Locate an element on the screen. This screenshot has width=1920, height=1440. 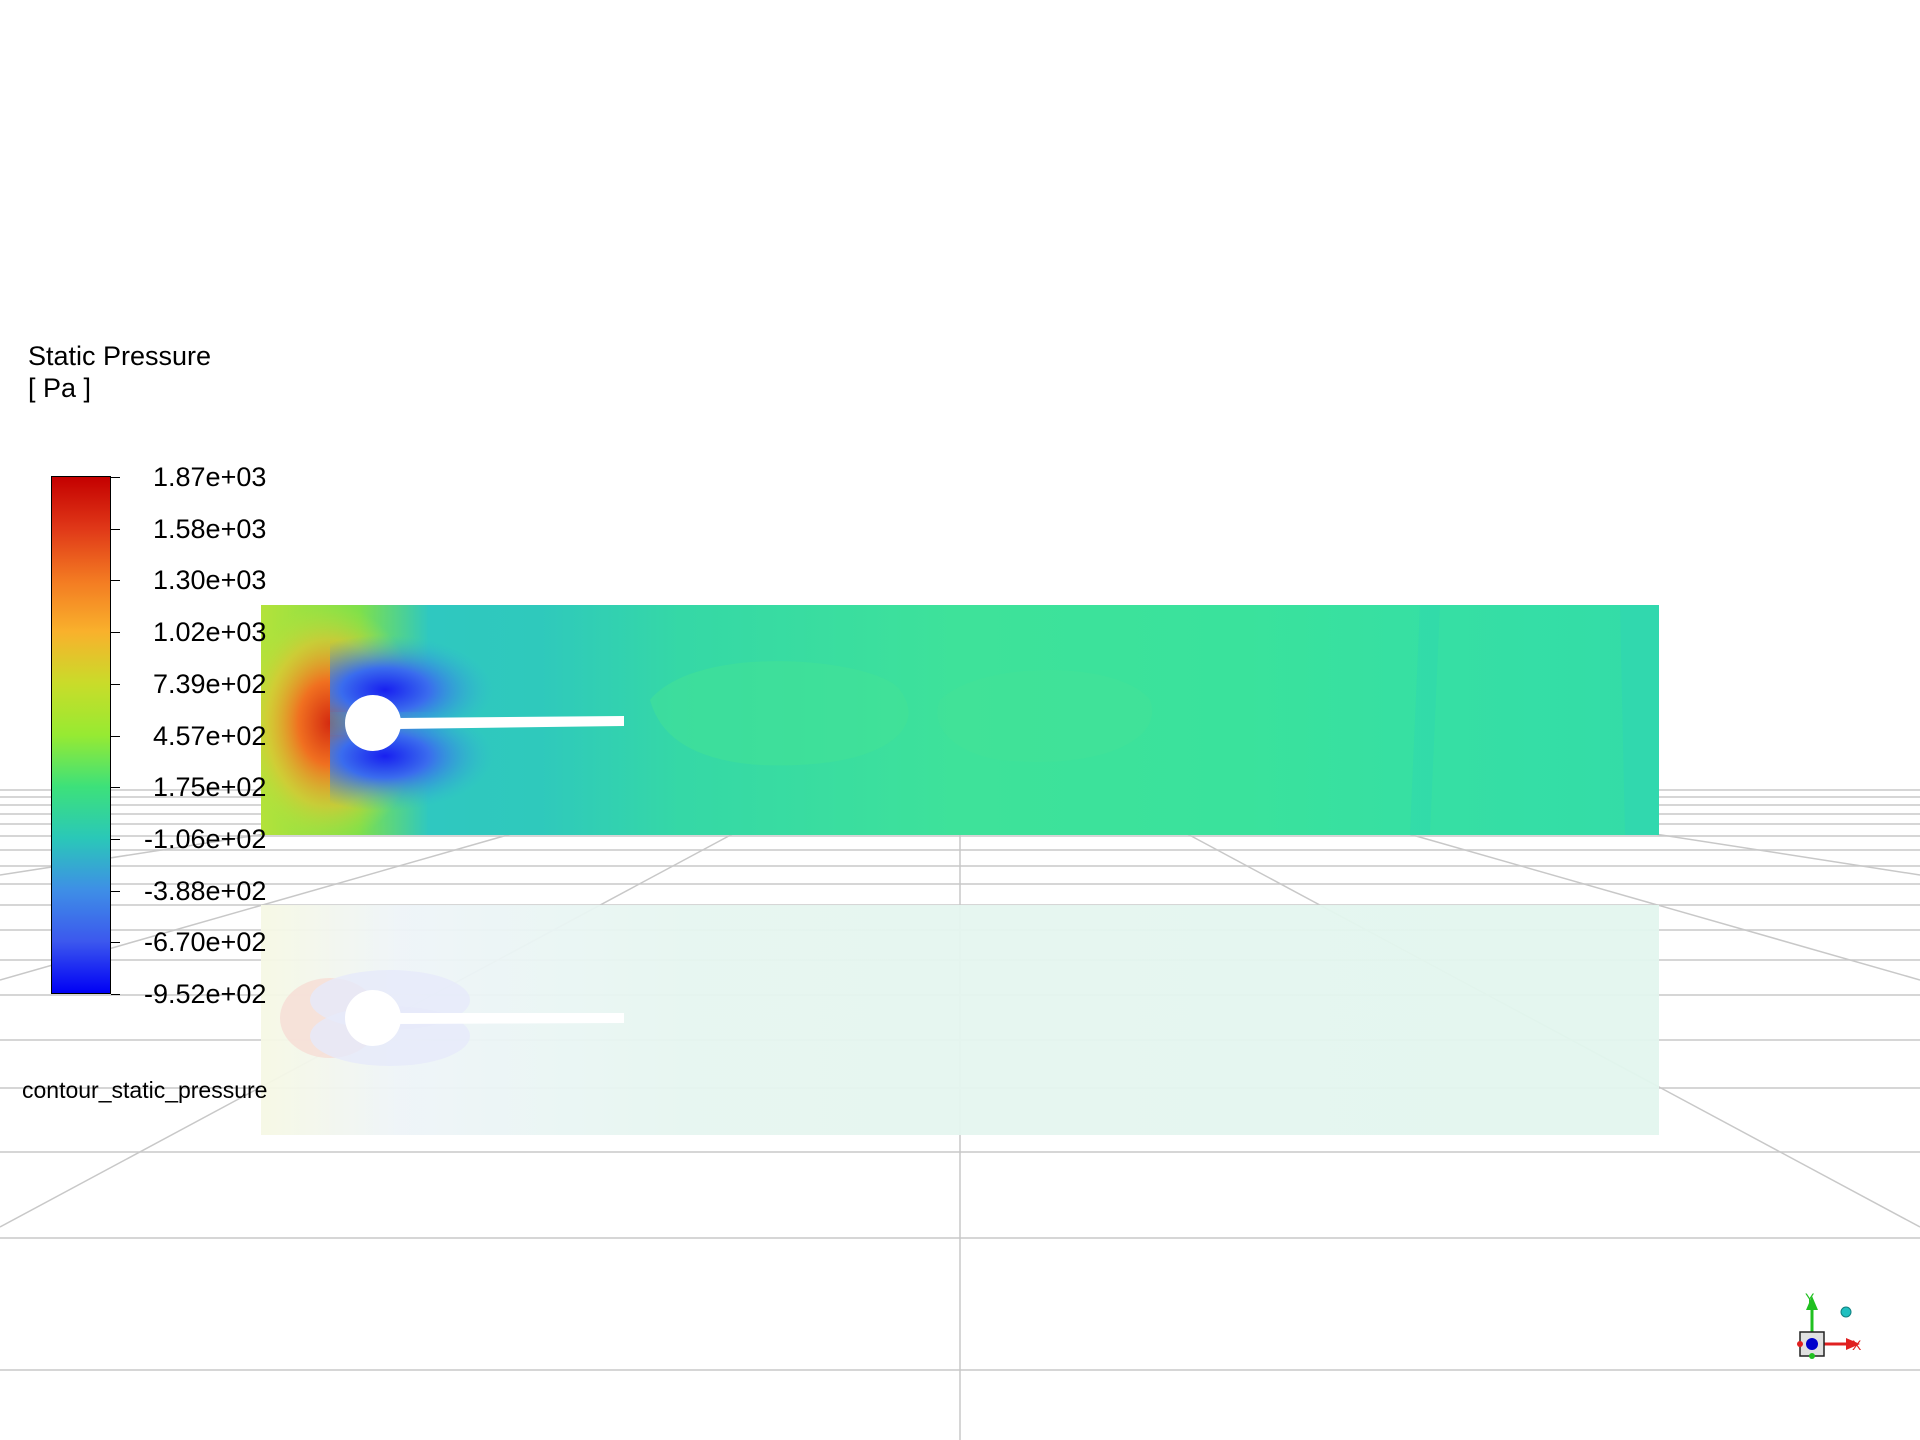
colorbar is located at coordinates (81, 735).